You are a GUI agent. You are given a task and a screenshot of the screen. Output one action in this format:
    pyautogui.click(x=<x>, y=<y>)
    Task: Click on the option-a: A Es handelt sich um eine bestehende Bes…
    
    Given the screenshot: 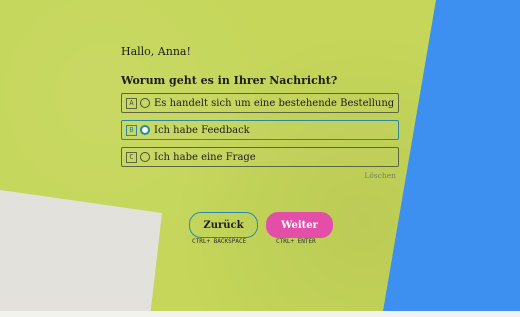 What is the action you would take?
    pyautogui.click(x=260, y=103)
    